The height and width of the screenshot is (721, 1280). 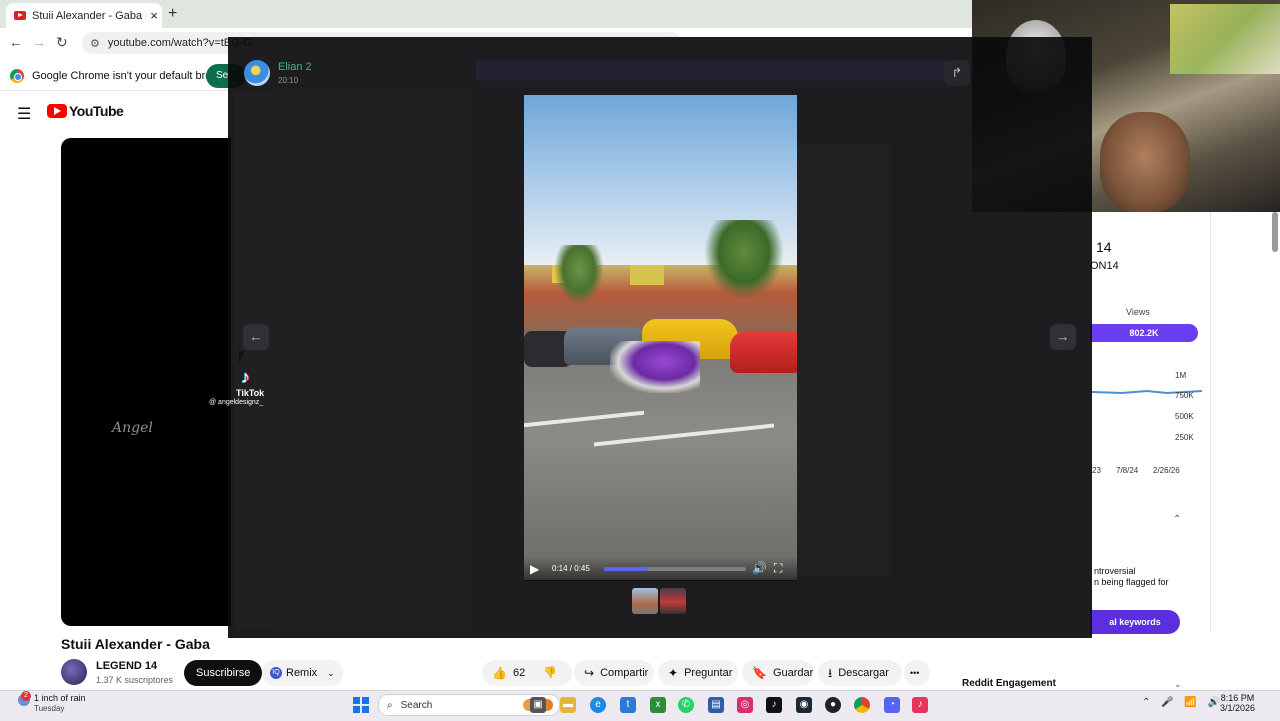 What do you see at coordinates (1184, 395) in the screenshot?
I see `chart-y-tick: 750K` at bounding box center [1184, 395].